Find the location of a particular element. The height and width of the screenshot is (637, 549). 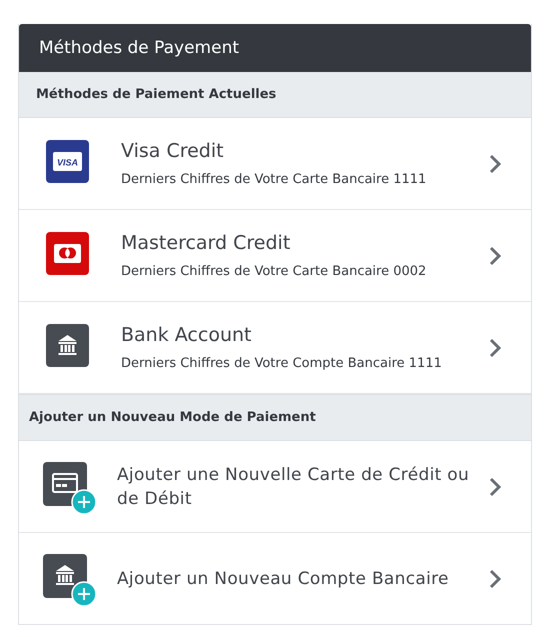

add-method-label: Ajouter une Nouvelle Carte de Crédit ou de Débit is located at coordinates (293, 487).